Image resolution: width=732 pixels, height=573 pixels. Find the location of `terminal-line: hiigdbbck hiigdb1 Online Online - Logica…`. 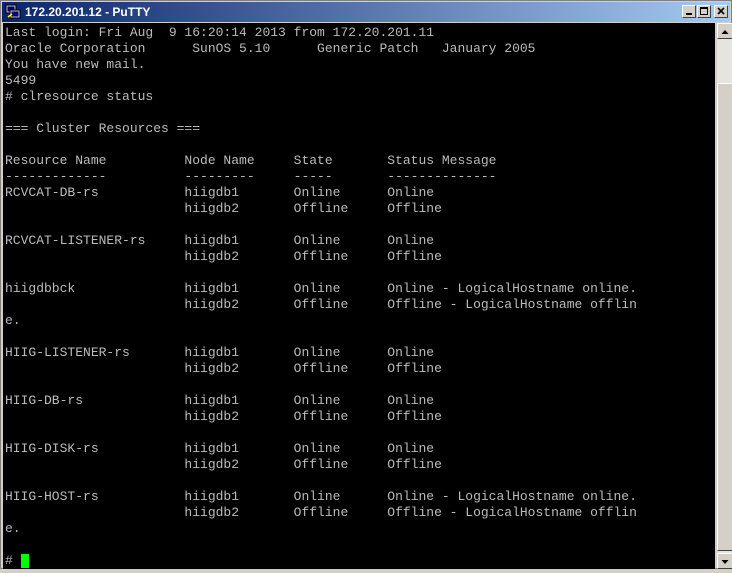

terminal-line: hiigdbbck hiigdb1 Online Online - Logica… is located at coordinates (321, 288).